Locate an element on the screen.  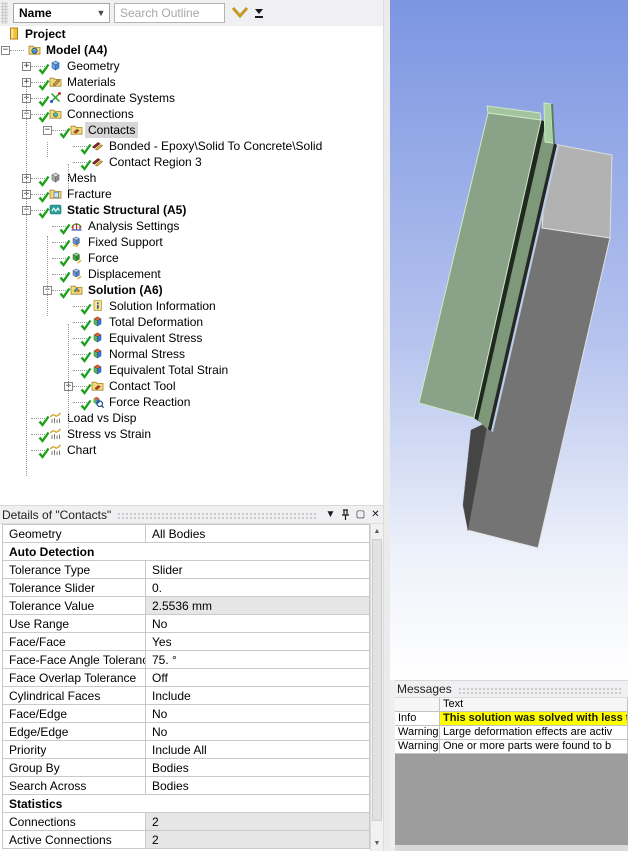
pin-icon is located at coordinates (345, 514).